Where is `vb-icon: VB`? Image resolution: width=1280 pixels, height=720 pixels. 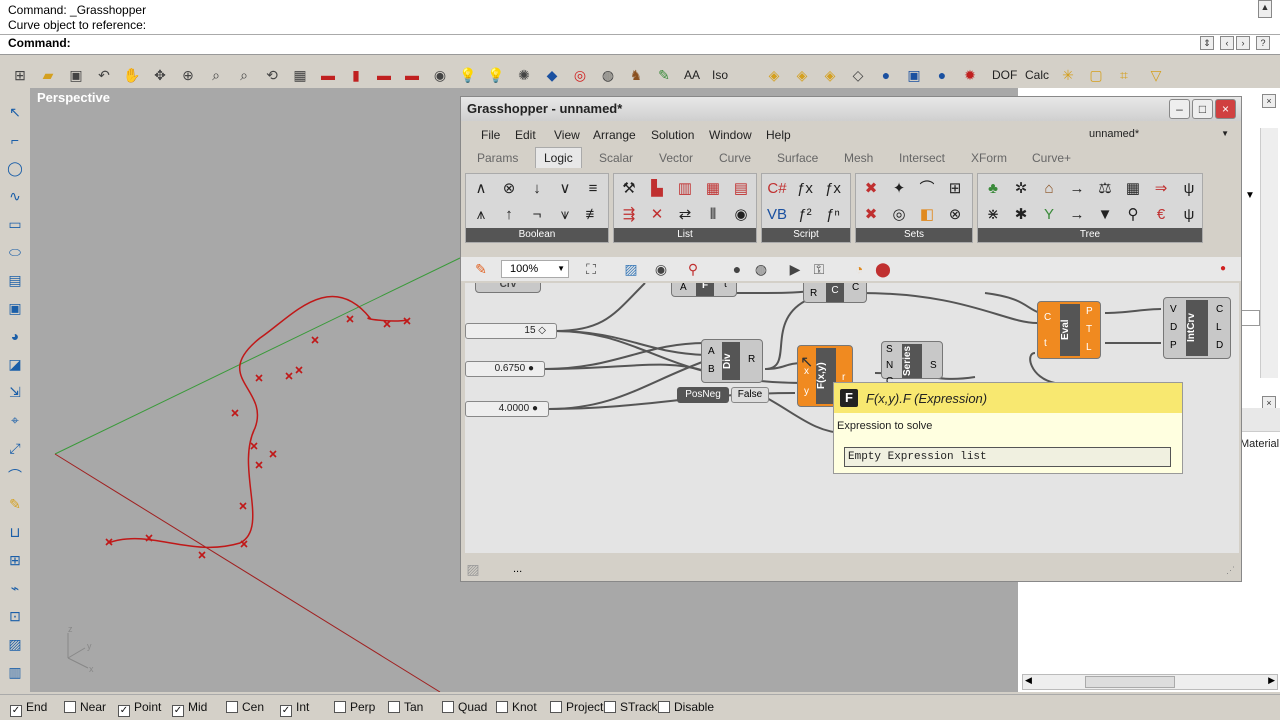 vb-icon: VB is located at coordinates (777, 215).